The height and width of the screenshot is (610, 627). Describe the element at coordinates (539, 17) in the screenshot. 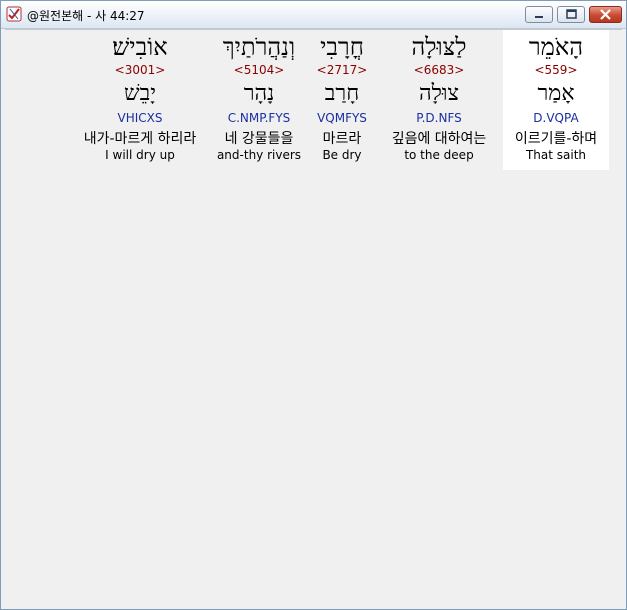

I see `minimize-icon` at that location.